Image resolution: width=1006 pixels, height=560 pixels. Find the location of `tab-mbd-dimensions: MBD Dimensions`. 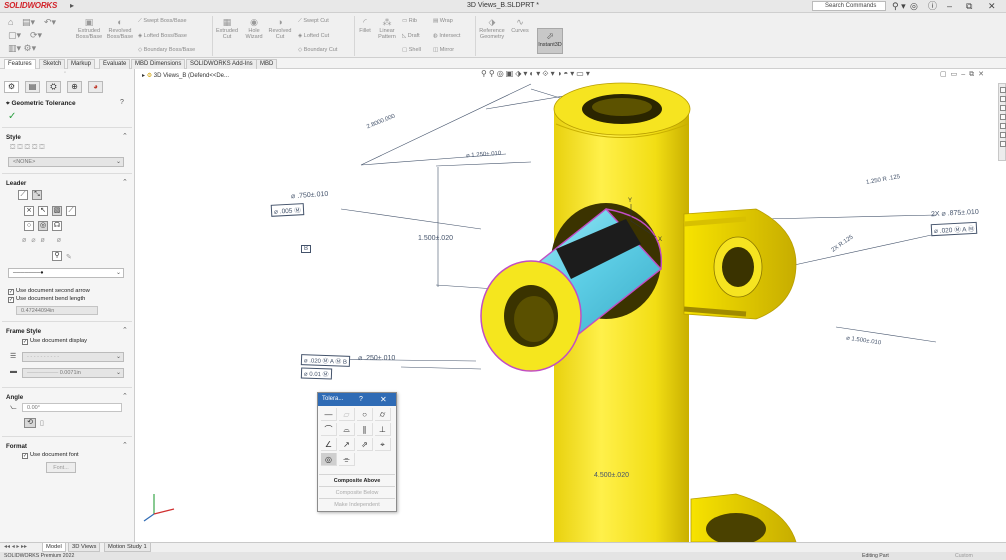

tab-mbd-dimensions: MBD Dimensions is located at coordinates (158, 64).